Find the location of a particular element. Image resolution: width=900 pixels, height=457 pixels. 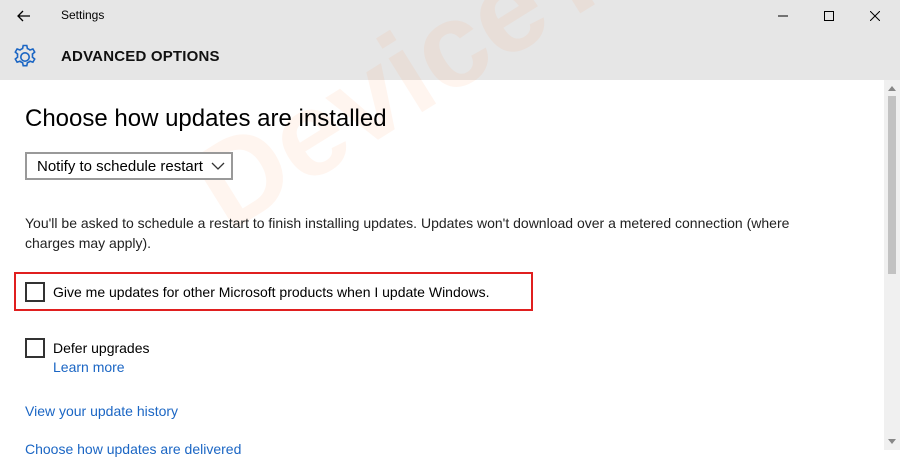

minimize-button is located at coordinates (783, 16).